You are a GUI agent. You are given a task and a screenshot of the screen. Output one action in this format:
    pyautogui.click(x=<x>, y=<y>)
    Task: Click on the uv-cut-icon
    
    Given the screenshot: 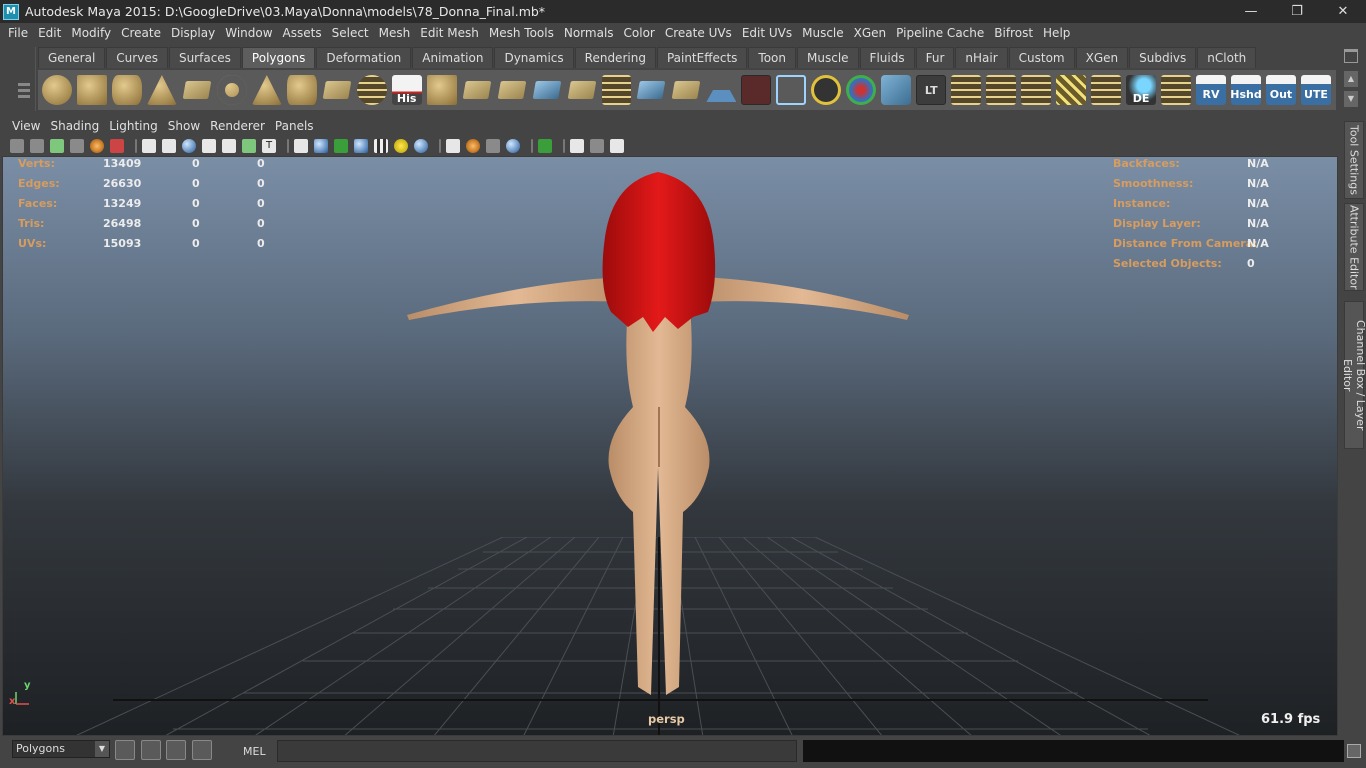 What is the action you would take?
    pyautogui.click(x=1001, y=90)
    